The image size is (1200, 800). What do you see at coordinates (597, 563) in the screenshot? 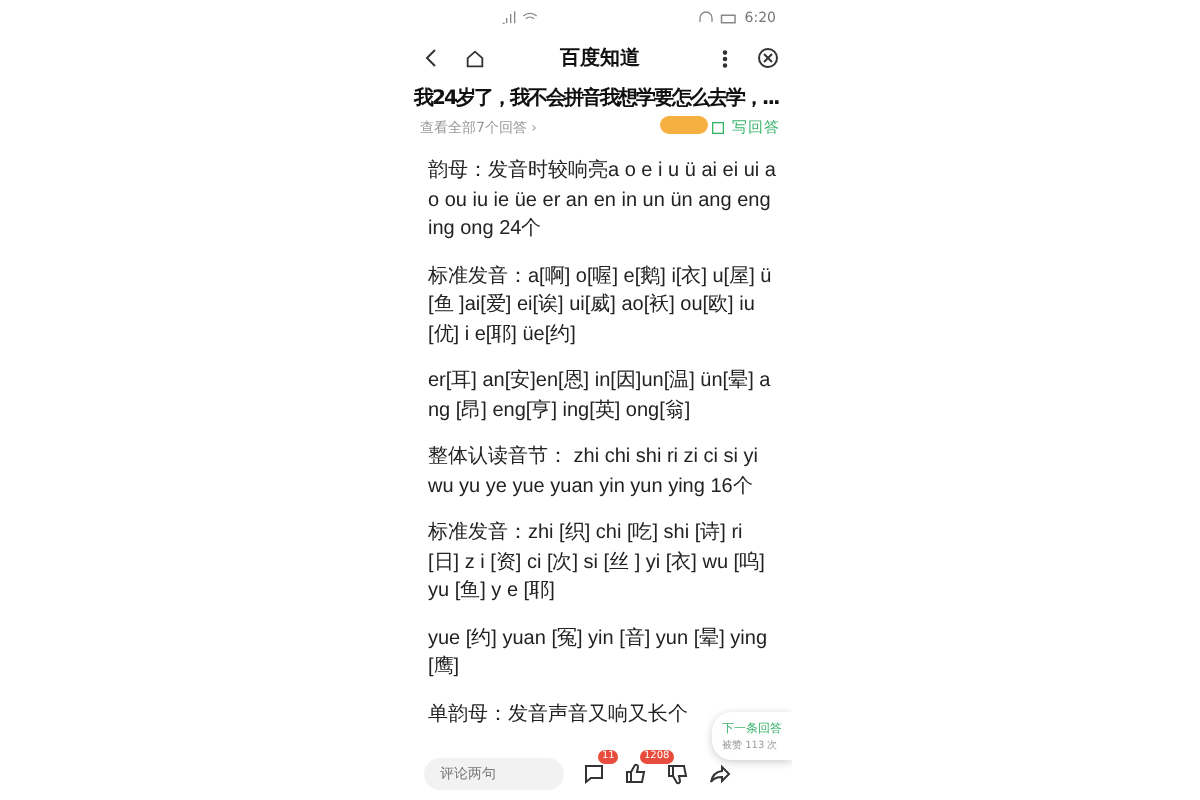
I see `answer-paragraph: 标准发音：zhi [织] chi [吃] shi [诗] ri [日] z i [资] ci [次] si [丝 ] yi [衣] wu [呜] yu [鱼] y e [耶]` at bounding box center [597, 563].